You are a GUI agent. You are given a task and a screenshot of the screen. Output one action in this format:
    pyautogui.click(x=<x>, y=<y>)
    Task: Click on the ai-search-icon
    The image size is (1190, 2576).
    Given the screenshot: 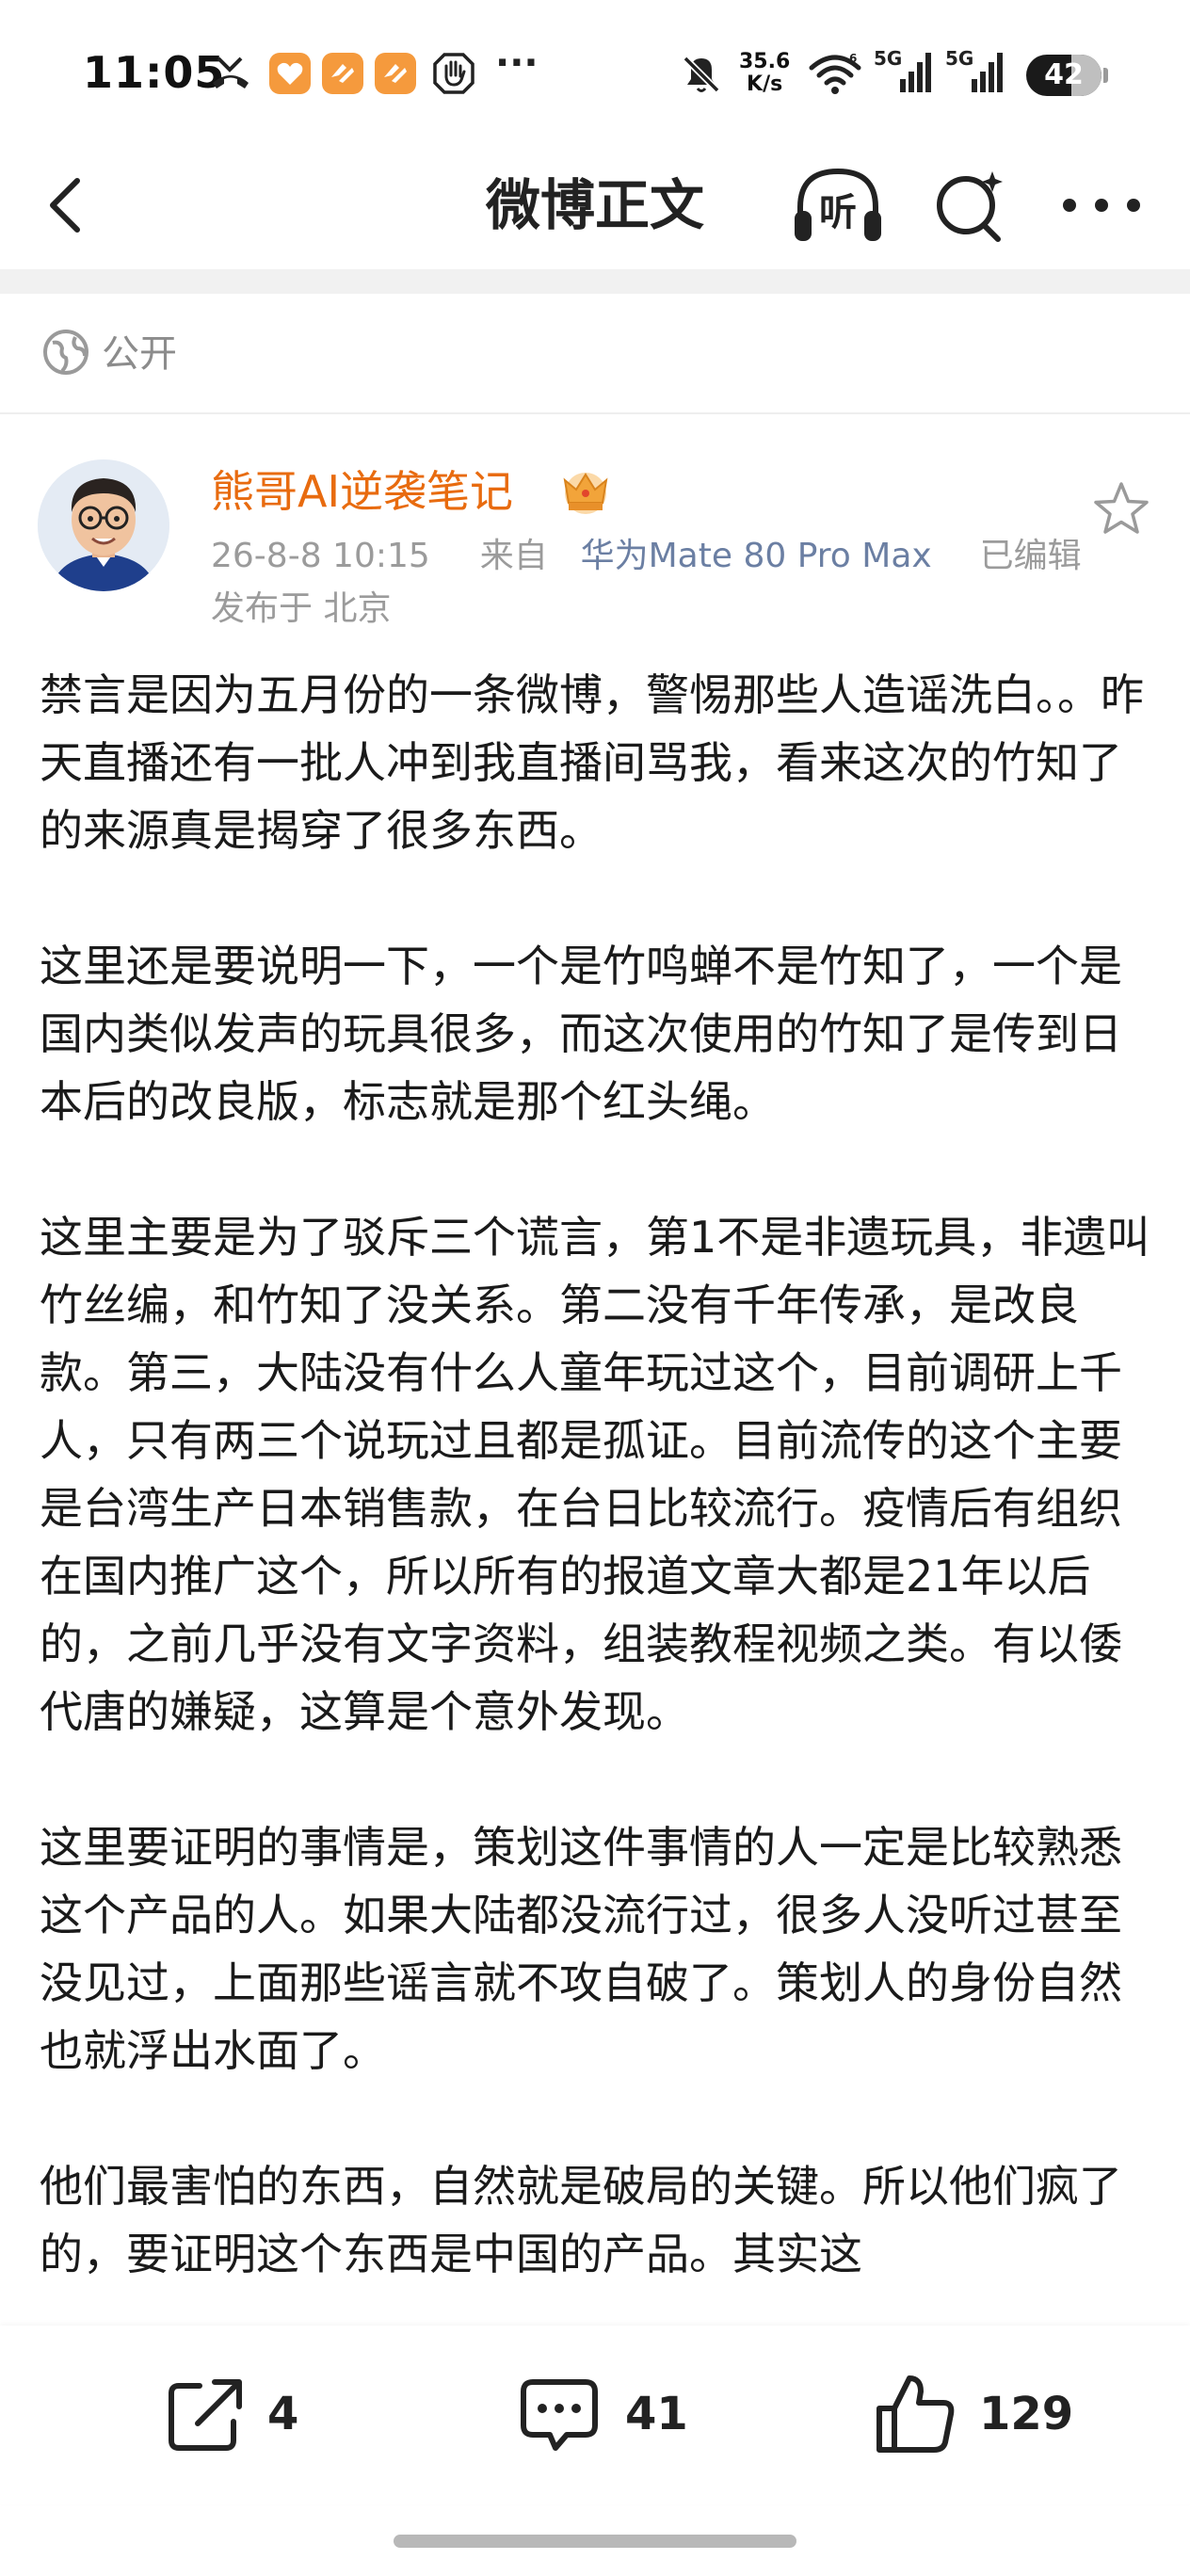 What is the action you would take?
    pyautogui.click(x=969, y=205)
    